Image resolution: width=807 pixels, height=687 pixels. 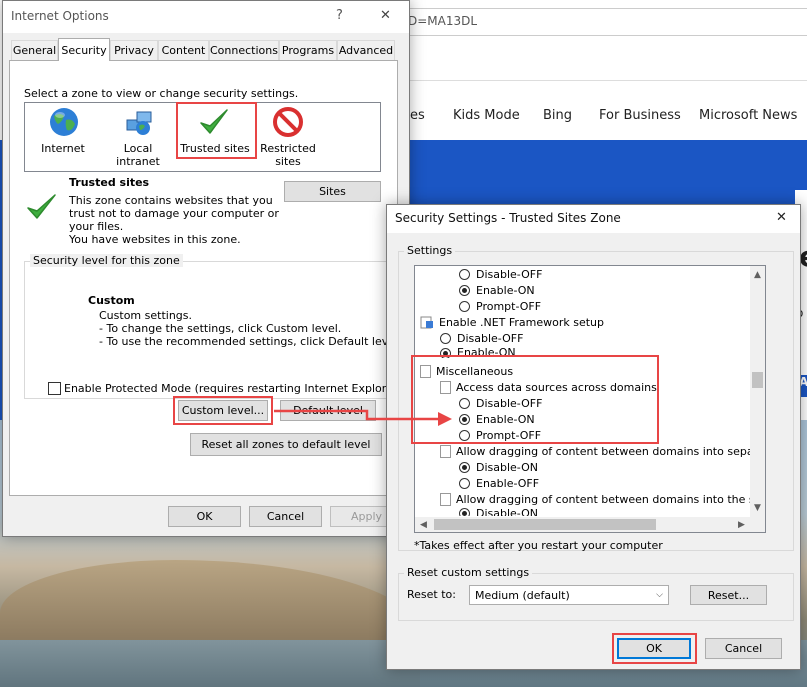 I want to click on ok-button-highlight, so click(x=654, y=648).